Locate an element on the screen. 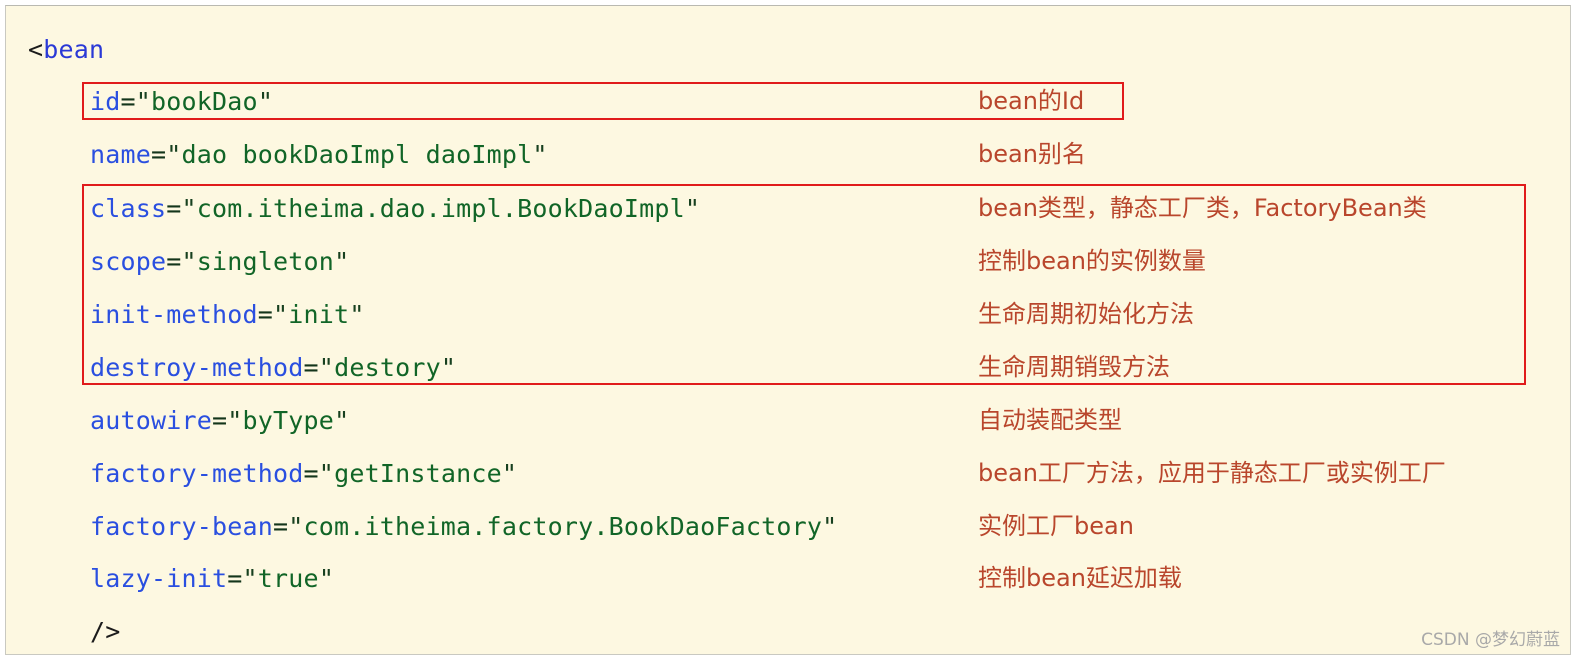  annotation-factory-method: bean工厂方法，应用于静态工厂或实例工厂 is located at coordinates (1212, 473).